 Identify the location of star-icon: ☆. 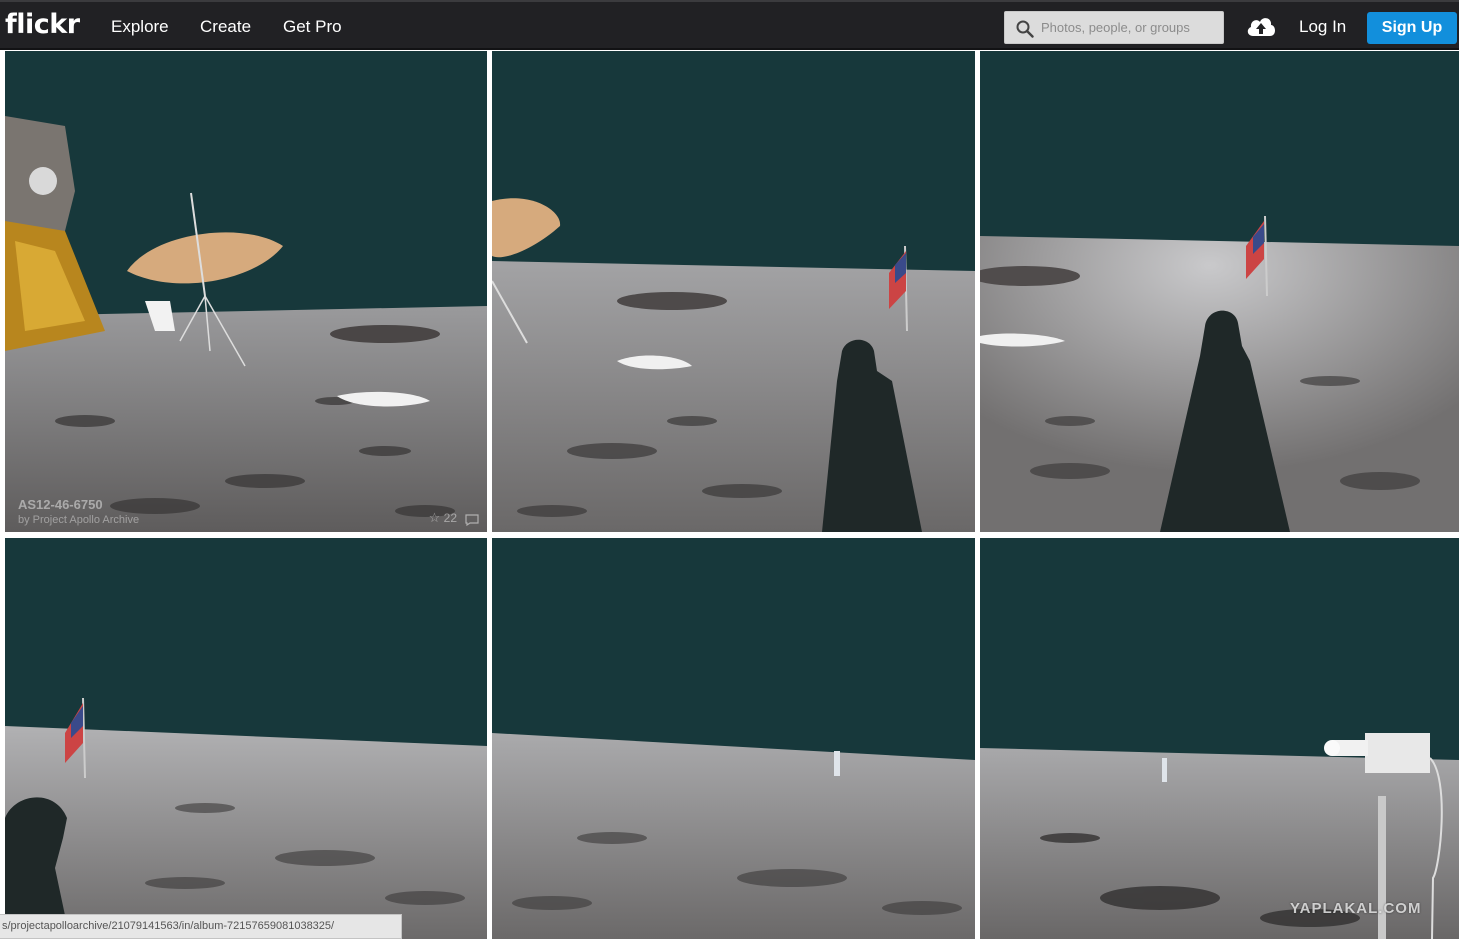
(435, 517).